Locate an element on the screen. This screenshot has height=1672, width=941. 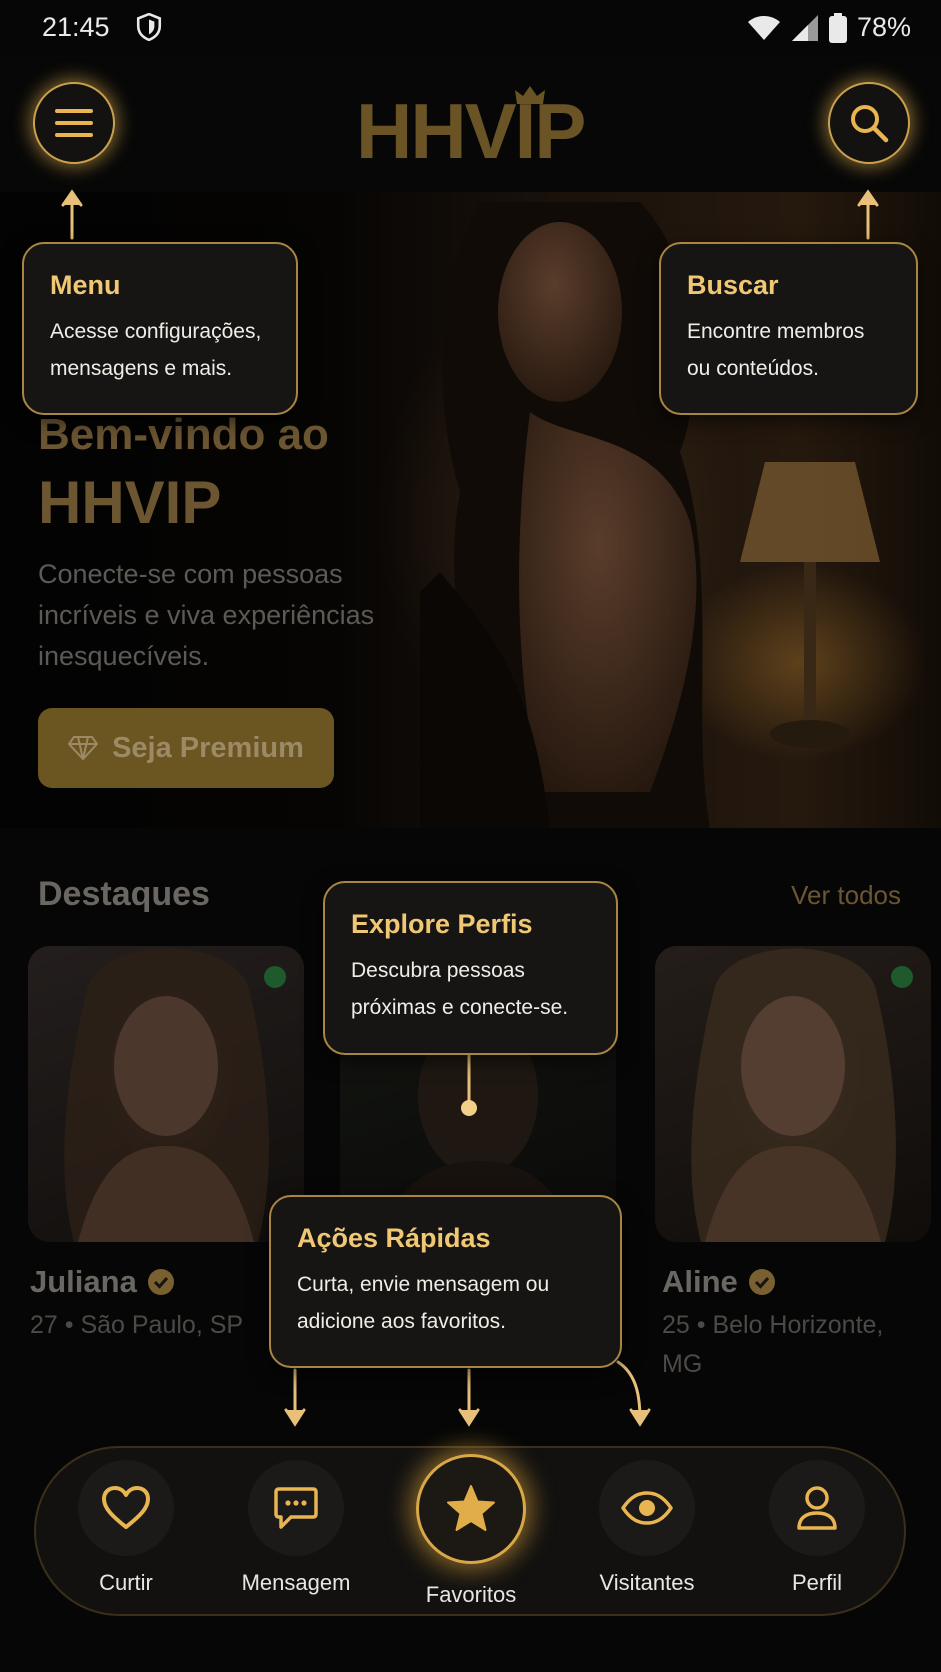
star-icon is located at coordinates (471, 1508).